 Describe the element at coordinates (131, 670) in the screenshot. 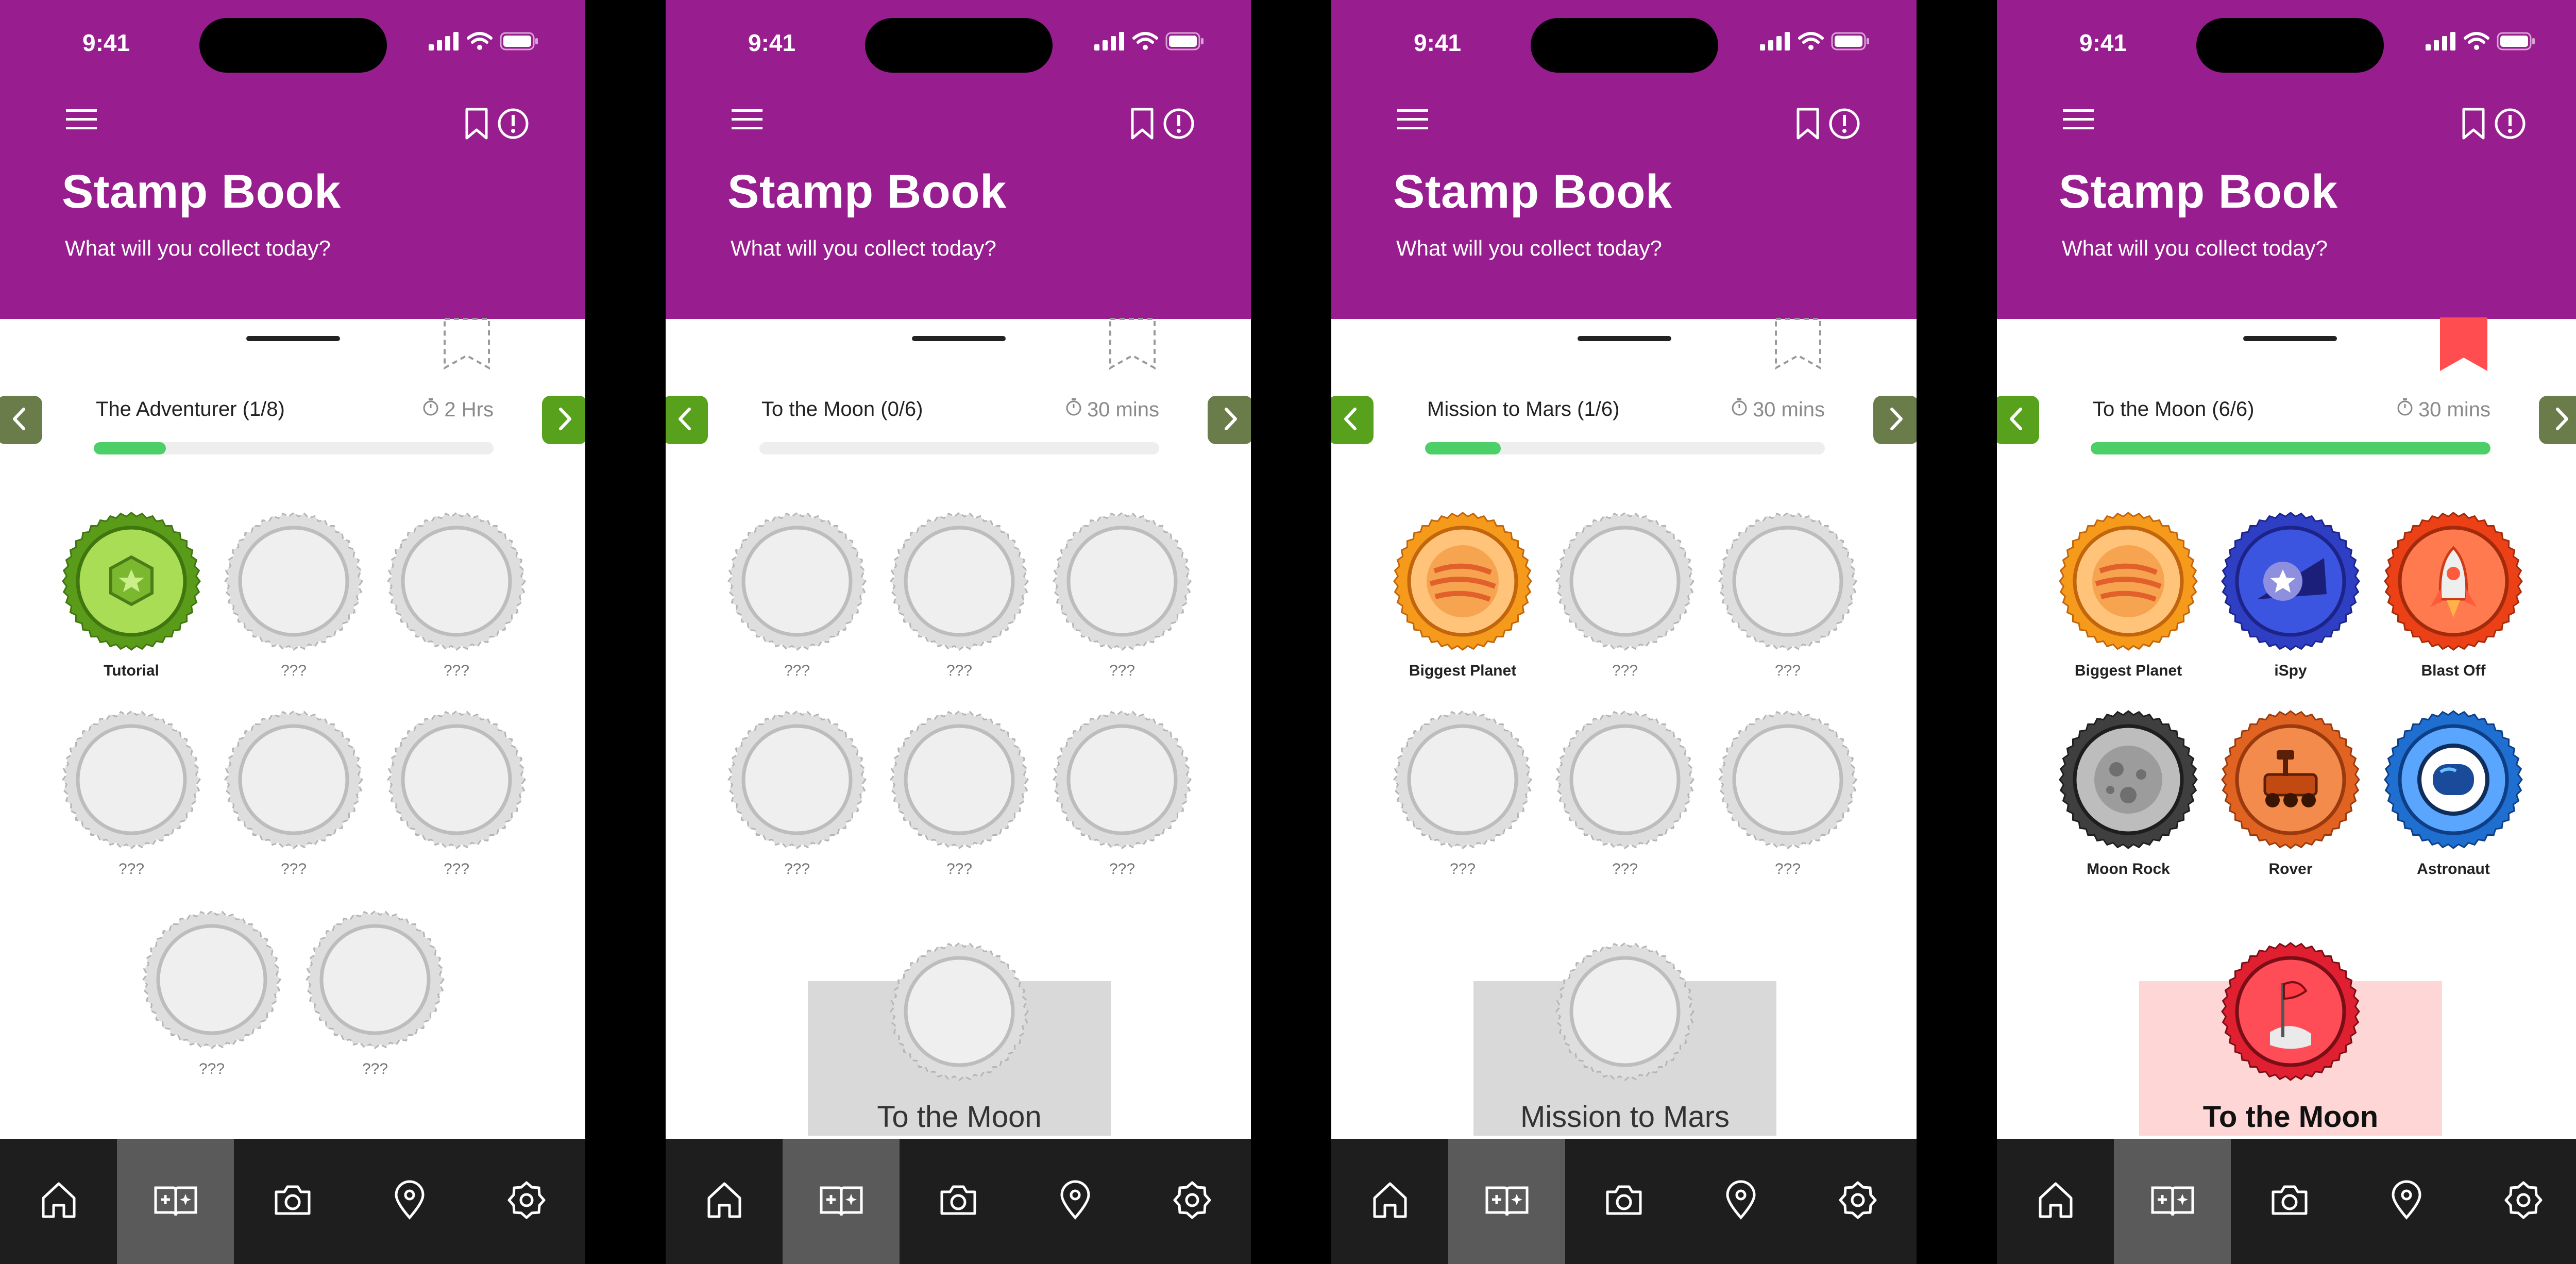

I see `stamp-label: Tutorial` at that location.